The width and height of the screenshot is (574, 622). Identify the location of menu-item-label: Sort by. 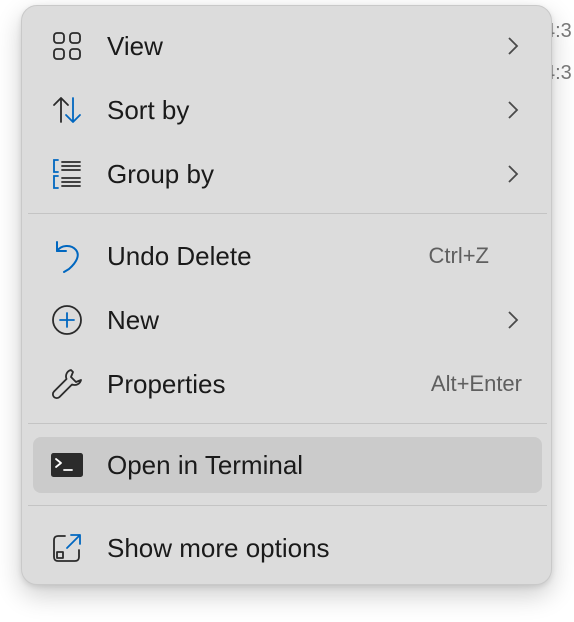
(148, 110).